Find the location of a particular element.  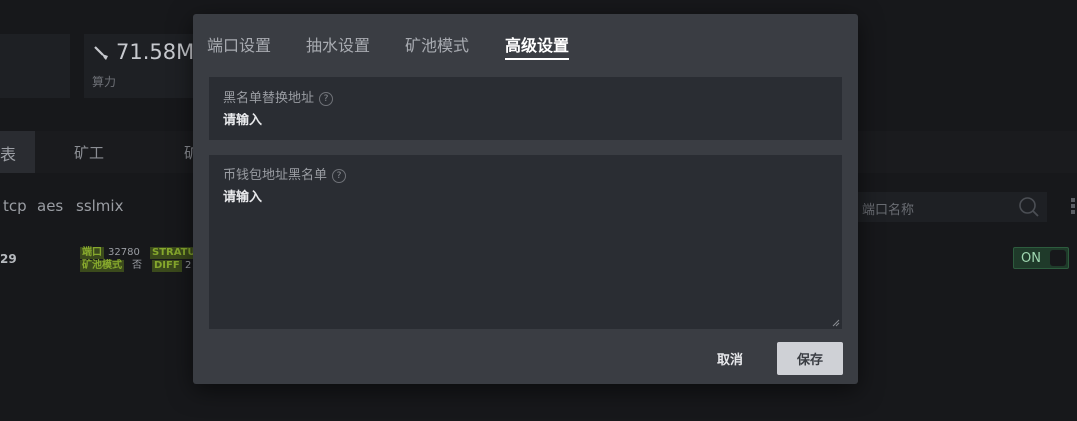

protocol-filter-tcp: tcp is located at coordinates (15, 206).